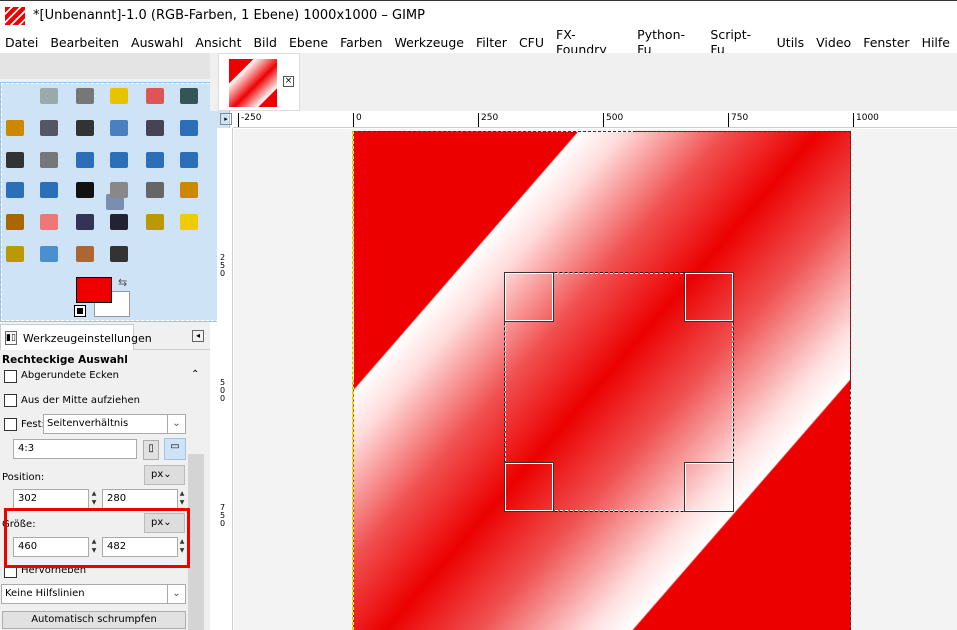  I want to click on position-x-spinner: ▲ ▼, so click(94, 499).